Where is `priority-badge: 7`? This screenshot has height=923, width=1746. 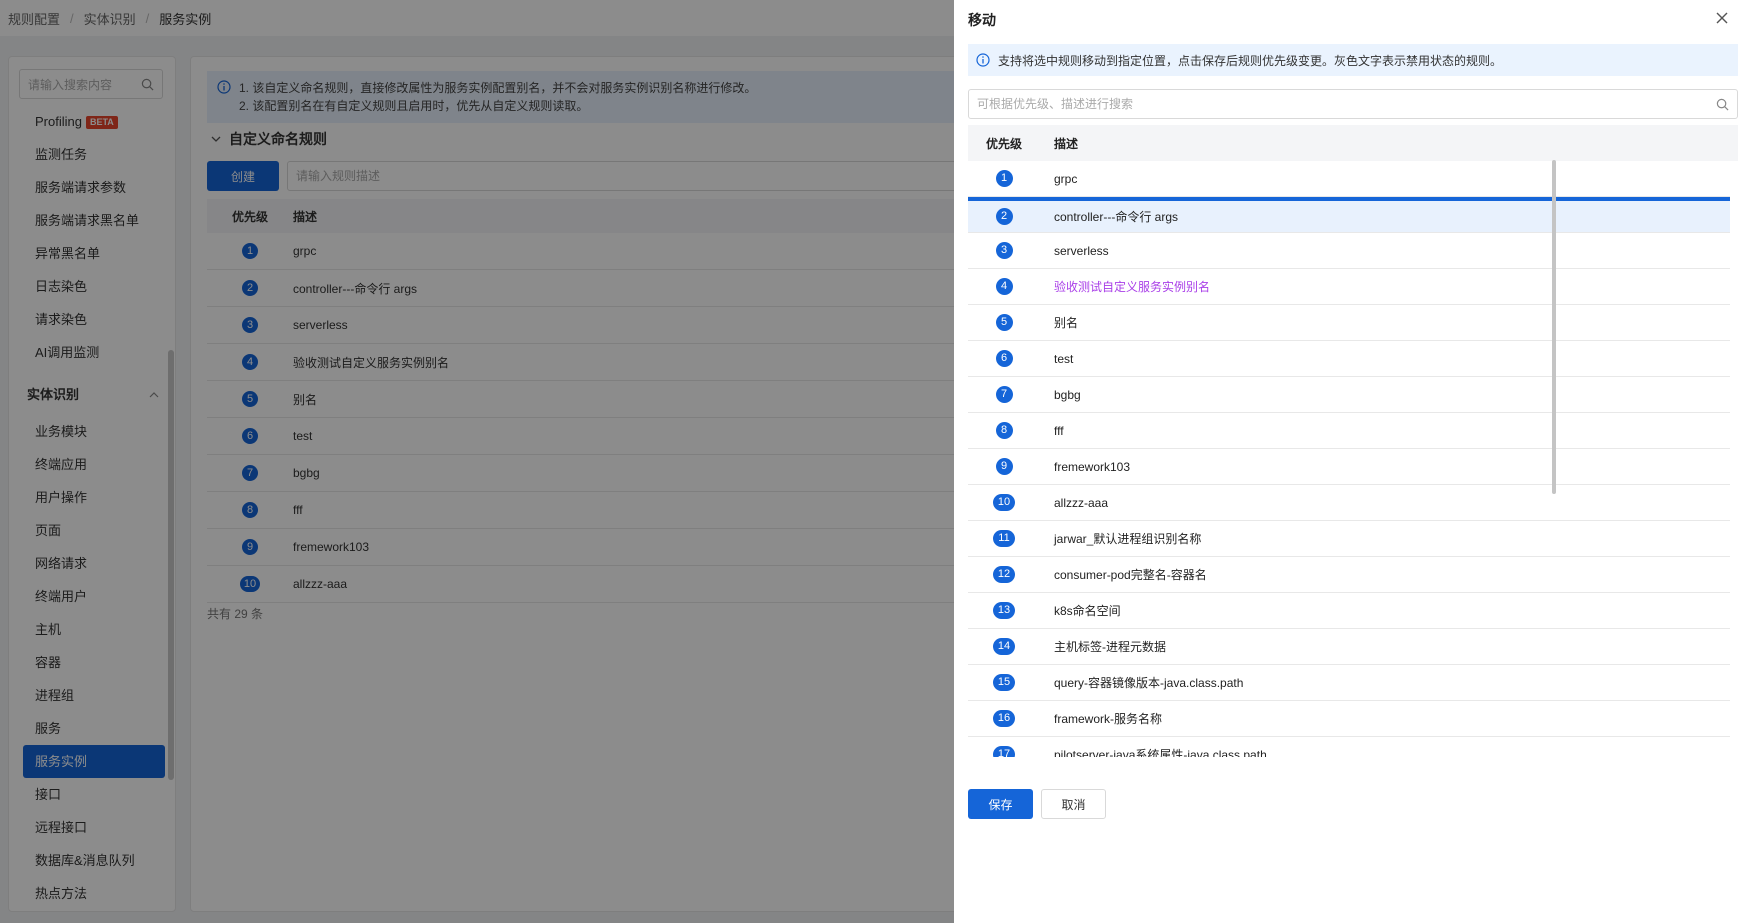 priority-badge: 7 is located at coordinates (1004, 394).